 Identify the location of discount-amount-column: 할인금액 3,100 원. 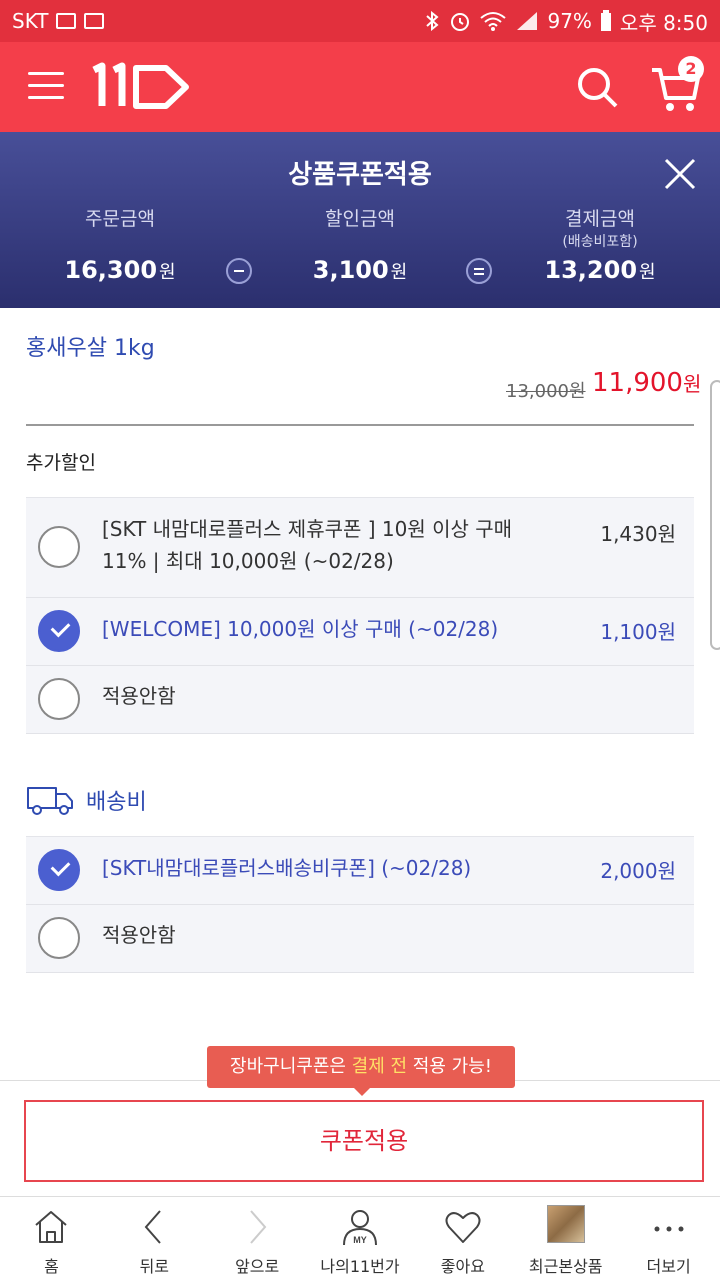
(360, 244).